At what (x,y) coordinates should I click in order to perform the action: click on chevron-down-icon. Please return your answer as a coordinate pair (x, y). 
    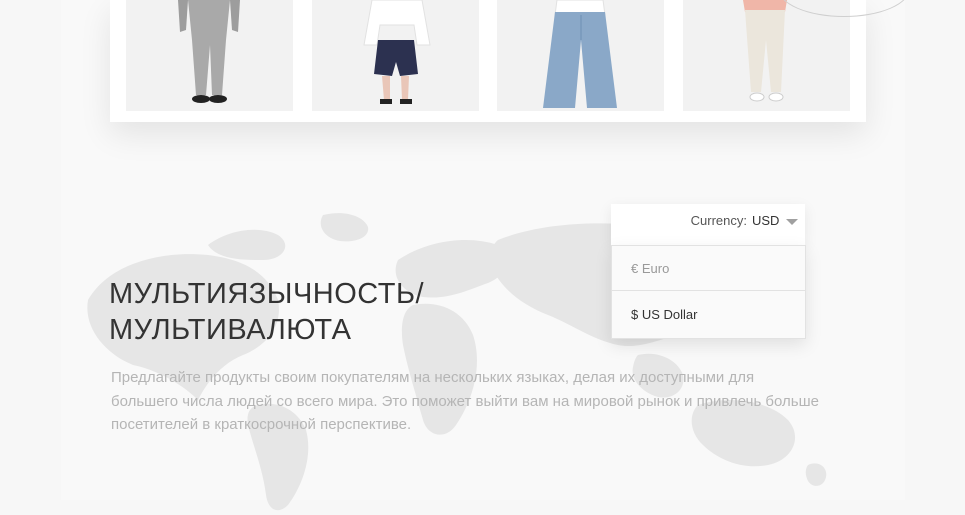
    Looking at the image, I should click on (792, 222).